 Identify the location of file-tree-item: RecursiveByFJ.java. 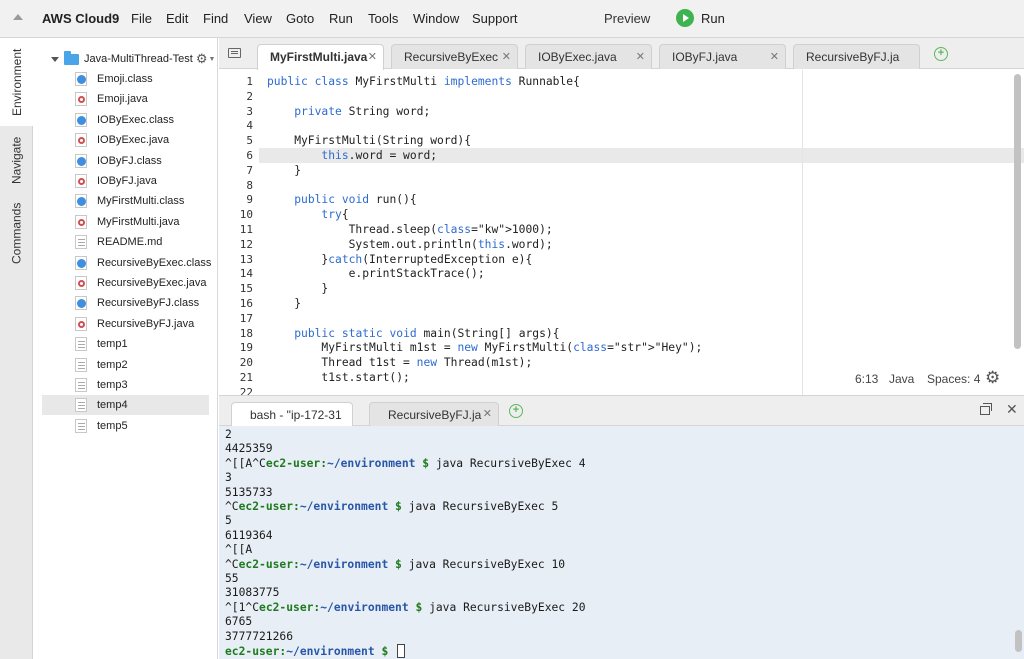
(125, 324).